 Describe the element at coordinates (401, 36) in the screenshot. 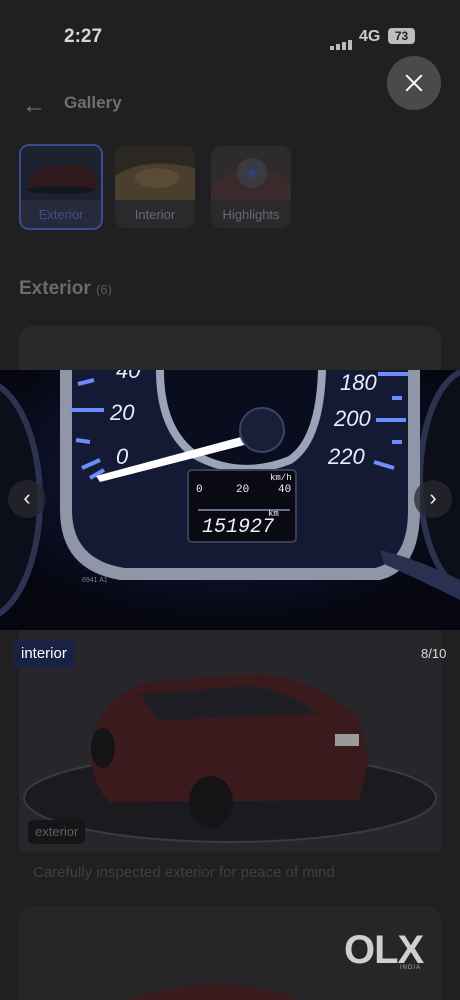

I see `battery-icon: 73` at that location.